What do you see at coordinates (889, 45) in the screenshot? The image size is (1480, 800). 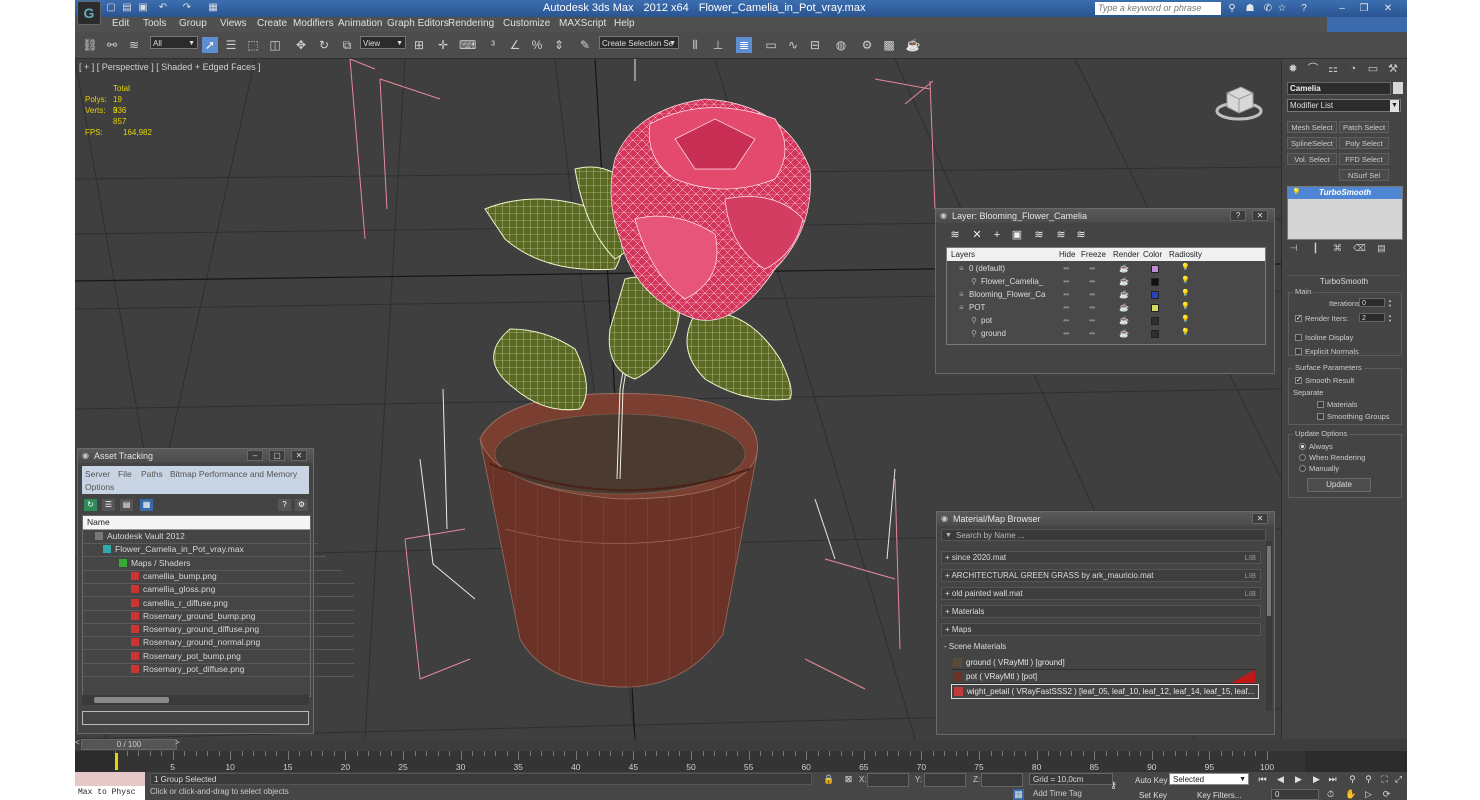 I see `rendered-frame-icon: ▩` at bounding box center [889, 45].